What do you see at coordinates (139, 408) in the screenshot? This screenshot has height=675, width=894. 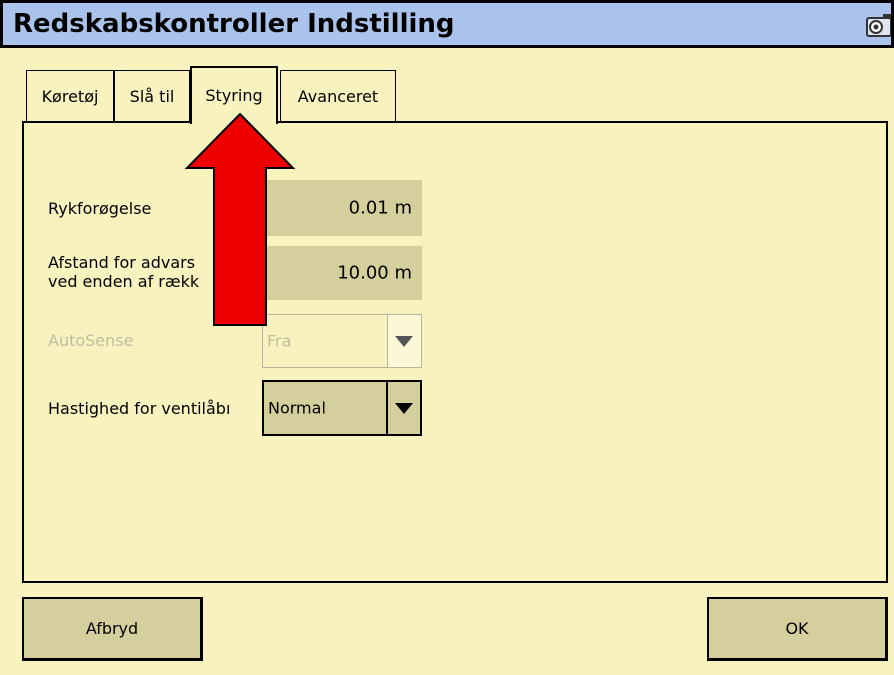 I see `hastighed-label: Hastighed for ventilåbı` at bounding box center [139, 408].